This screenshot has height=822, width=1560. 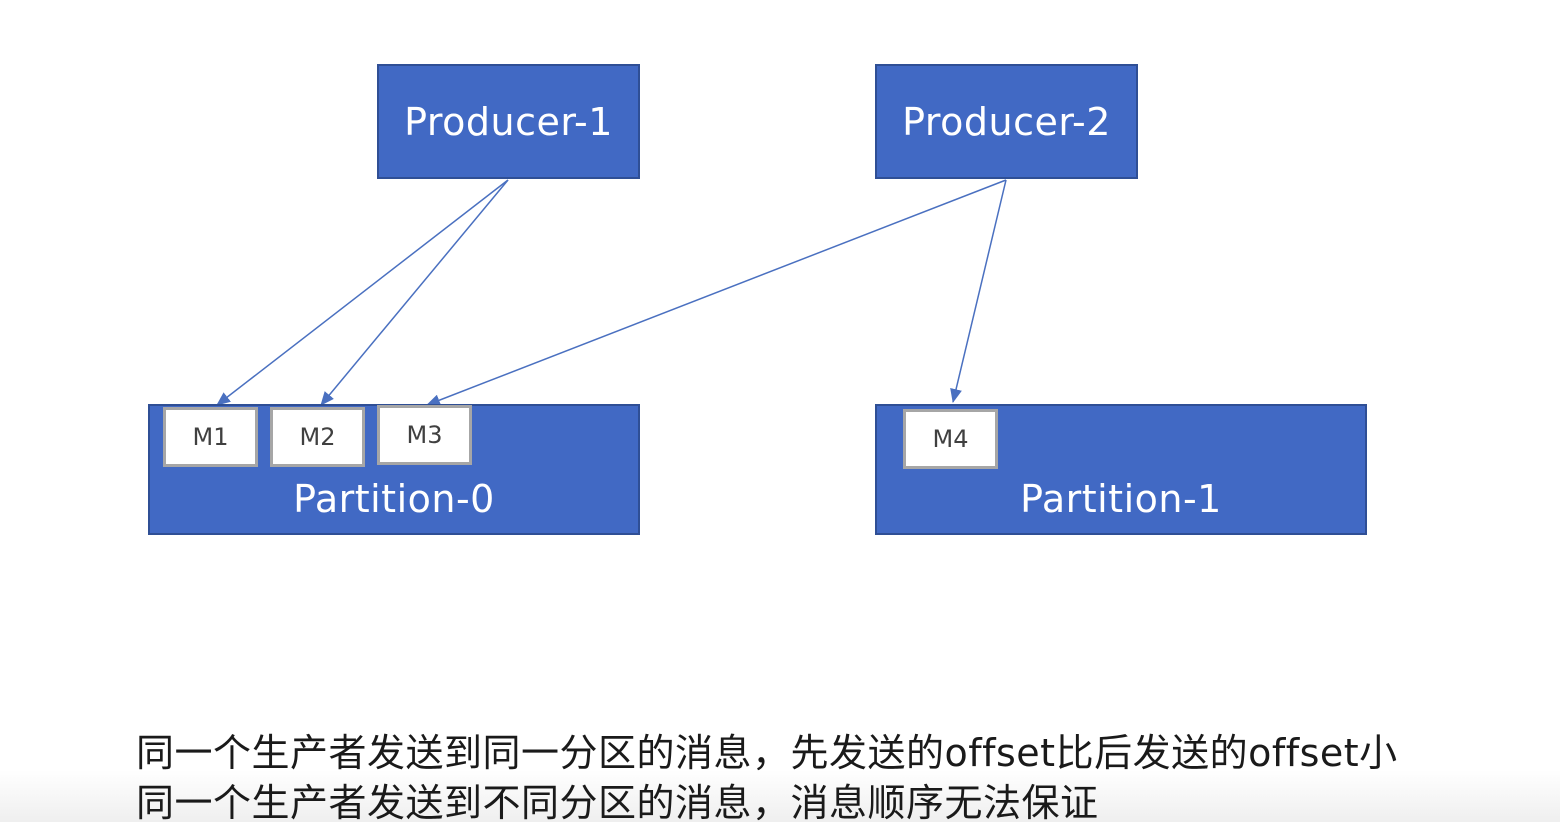 What do you see at coordinates (716, 292) in the screenshot?
I see `arrow-producer2-to-m3` at bounding box center [716, 292].